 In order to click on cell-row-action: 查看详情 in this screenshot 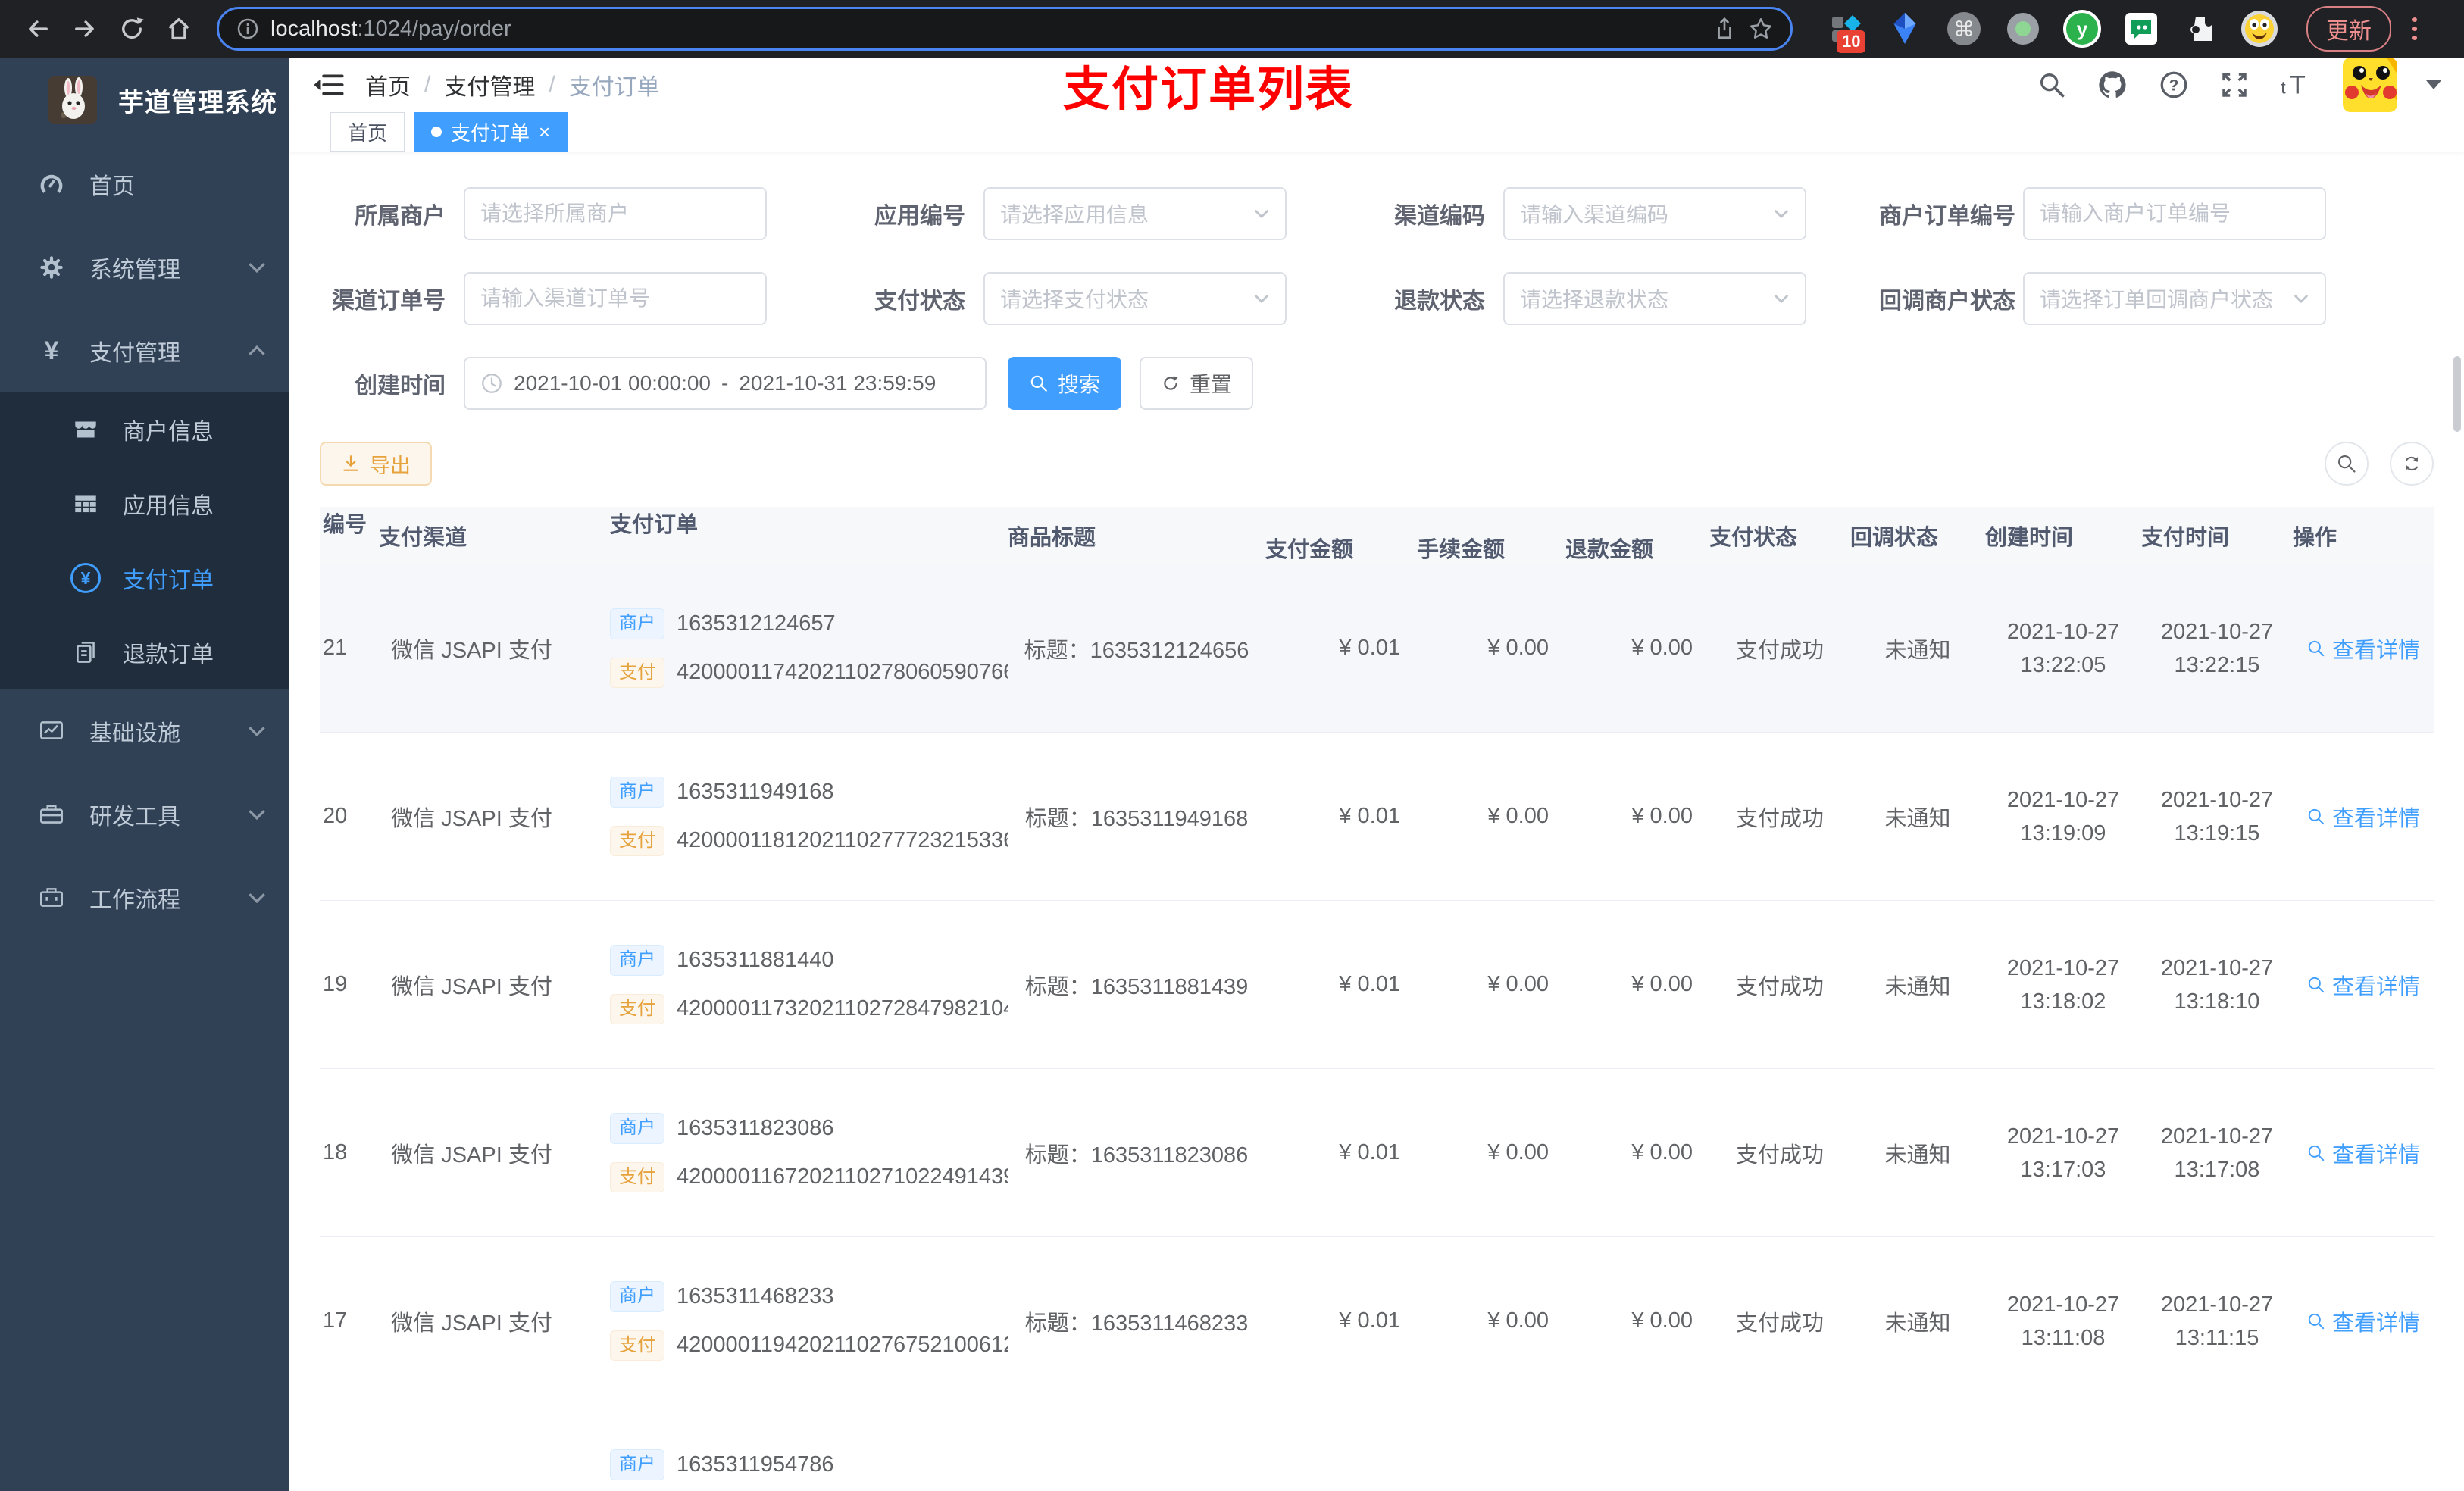, I will do `click(2363, 816)`.